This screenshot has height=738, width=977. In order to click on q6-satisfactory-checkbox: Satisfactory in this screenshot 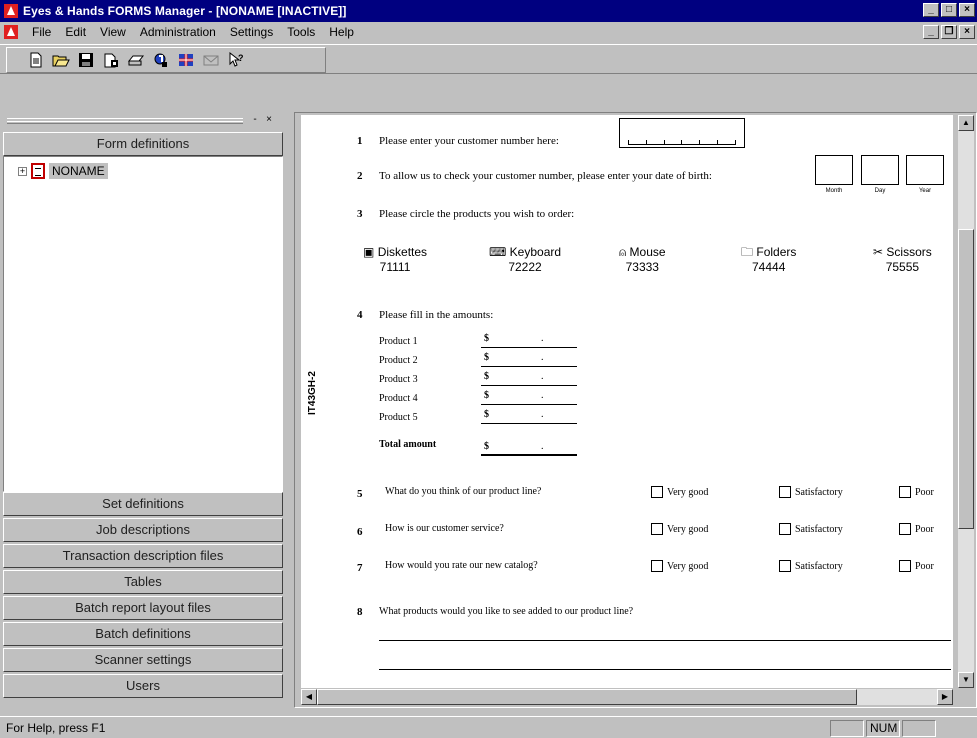, I will do `click(811, 529)`.